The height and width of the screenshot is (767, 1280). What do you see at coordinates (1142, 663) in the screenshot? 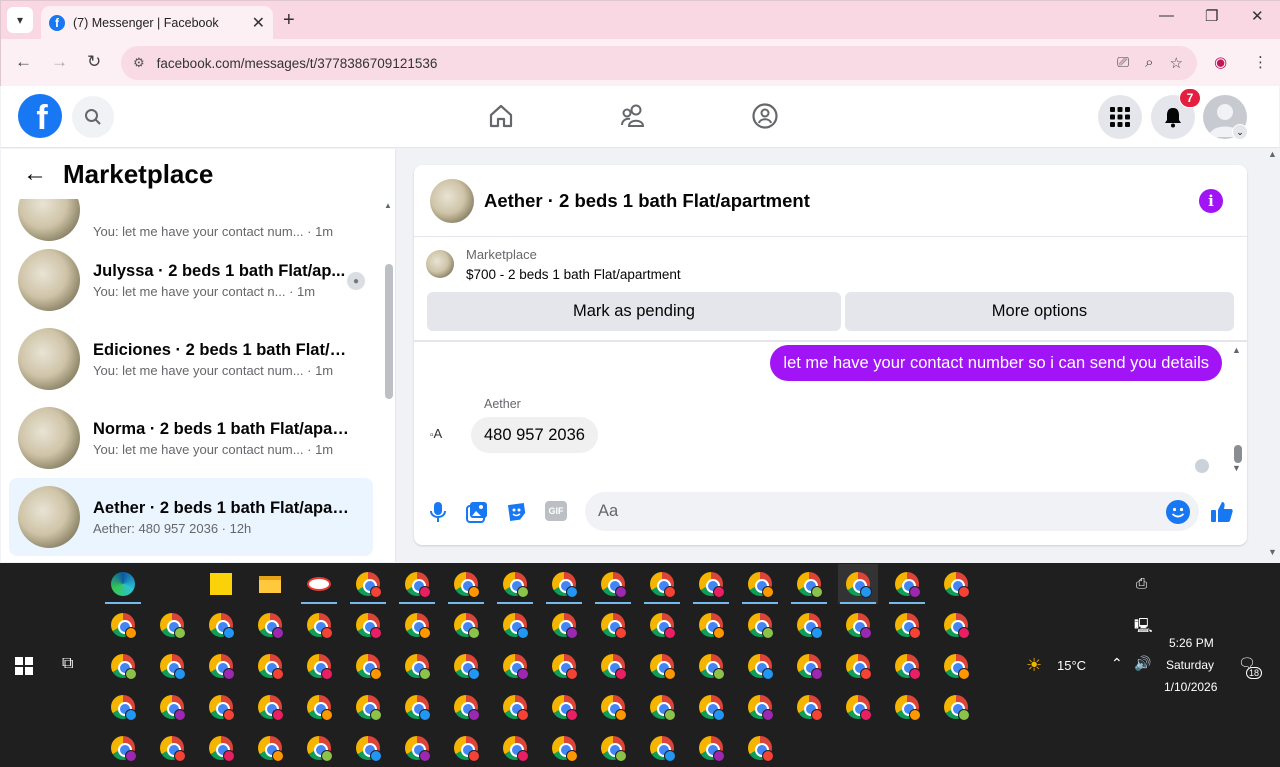
I see `volume-icon: 🔊` at bounding box center [1142, 663].